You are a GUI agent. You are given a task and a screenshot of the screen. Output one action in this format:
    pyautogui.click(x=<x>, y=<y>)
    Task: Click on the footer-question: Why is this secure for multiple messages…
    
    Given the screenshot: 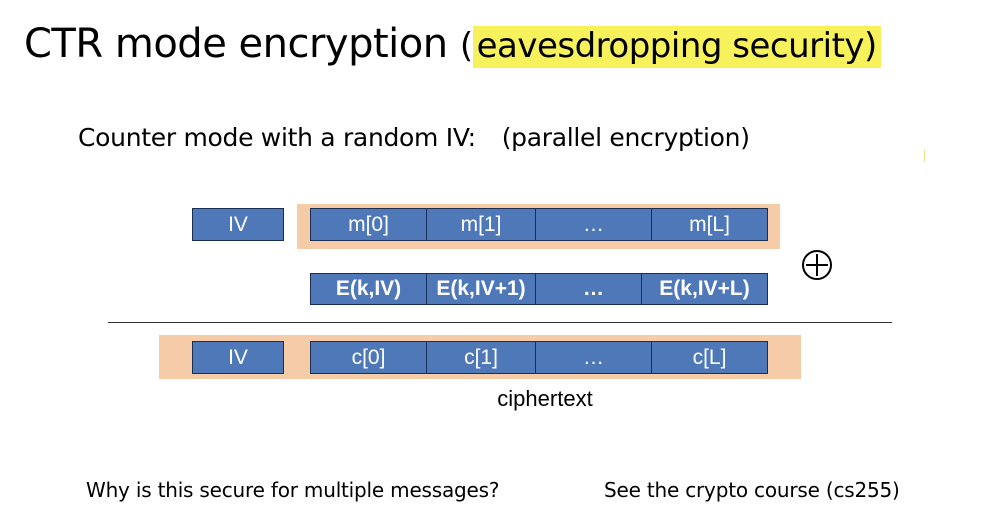 What is the action you would take?
    pyautogui.click(x=293, y=490)
    